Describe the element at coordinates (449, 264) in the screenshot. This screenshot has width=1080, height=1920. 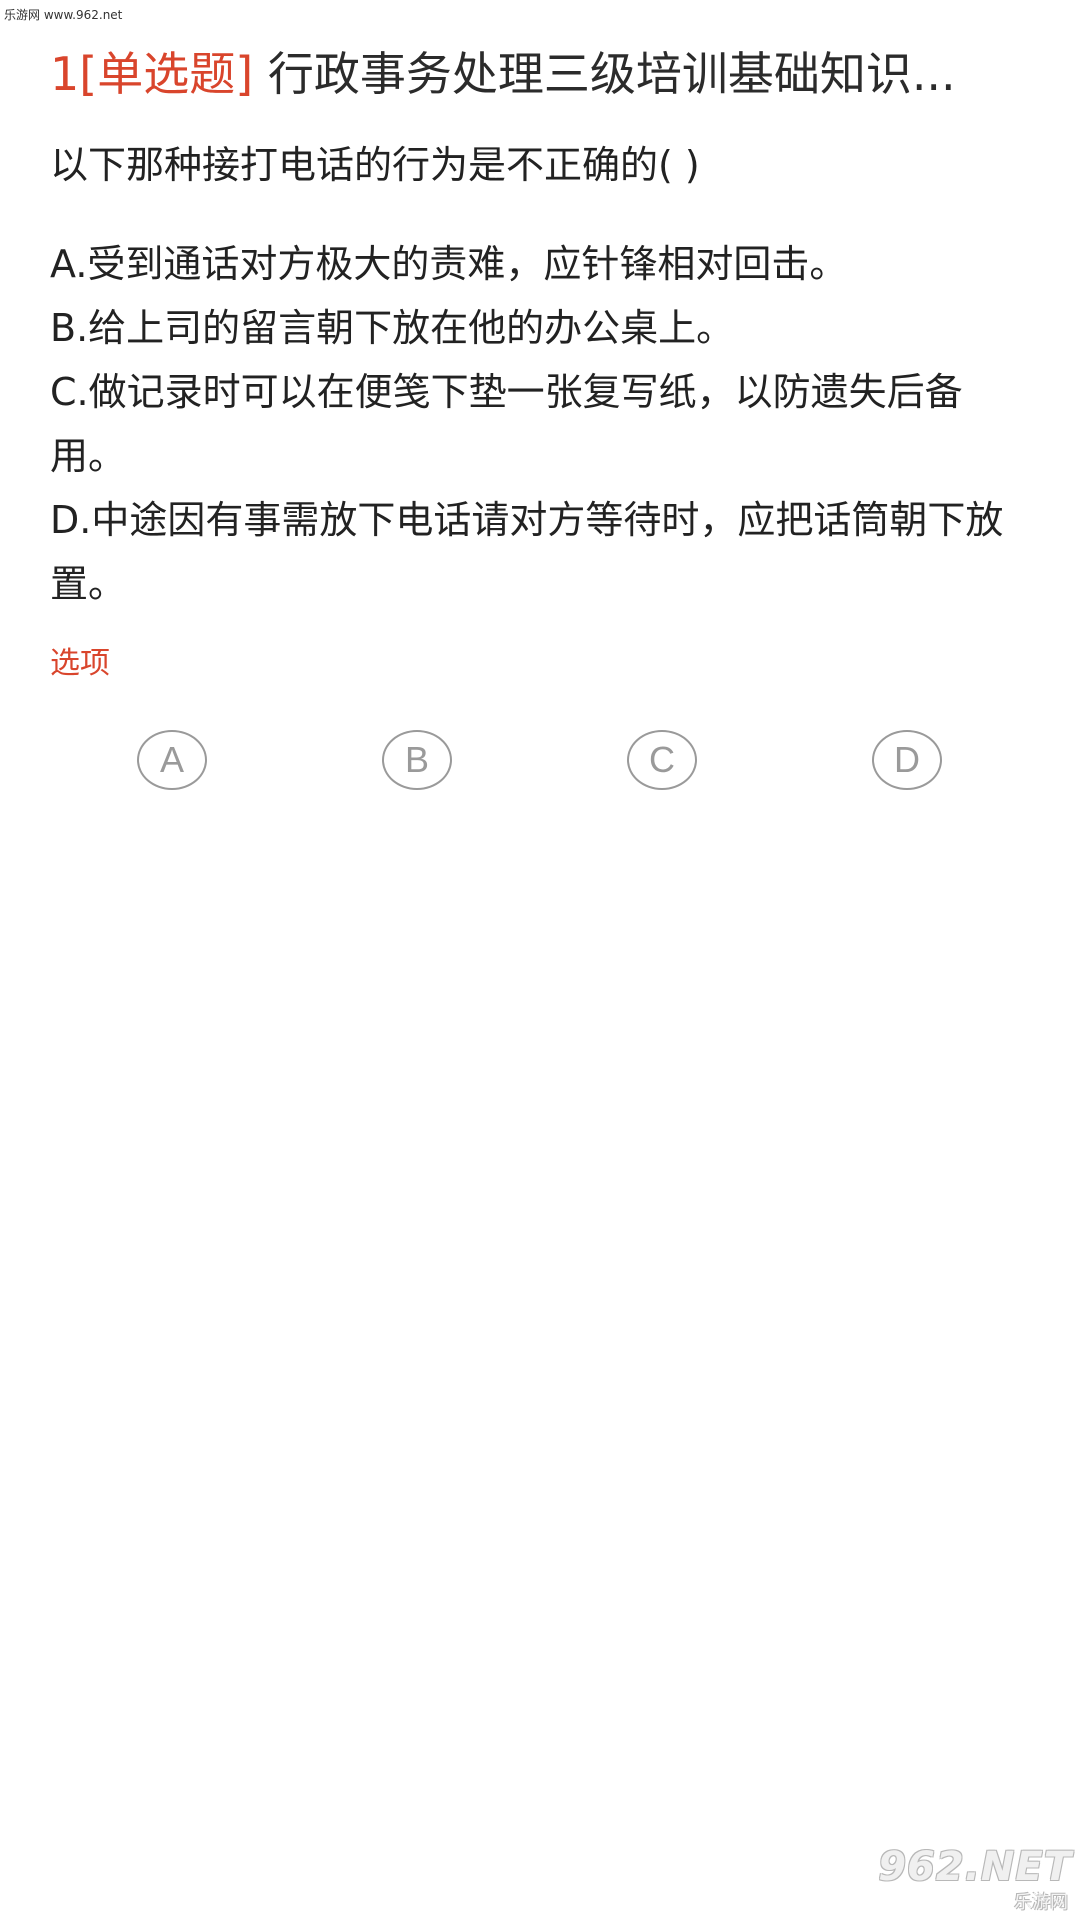
I see `option-a-text: A.受到通话对方极大的责难，应针锋相对回击。` at that location.